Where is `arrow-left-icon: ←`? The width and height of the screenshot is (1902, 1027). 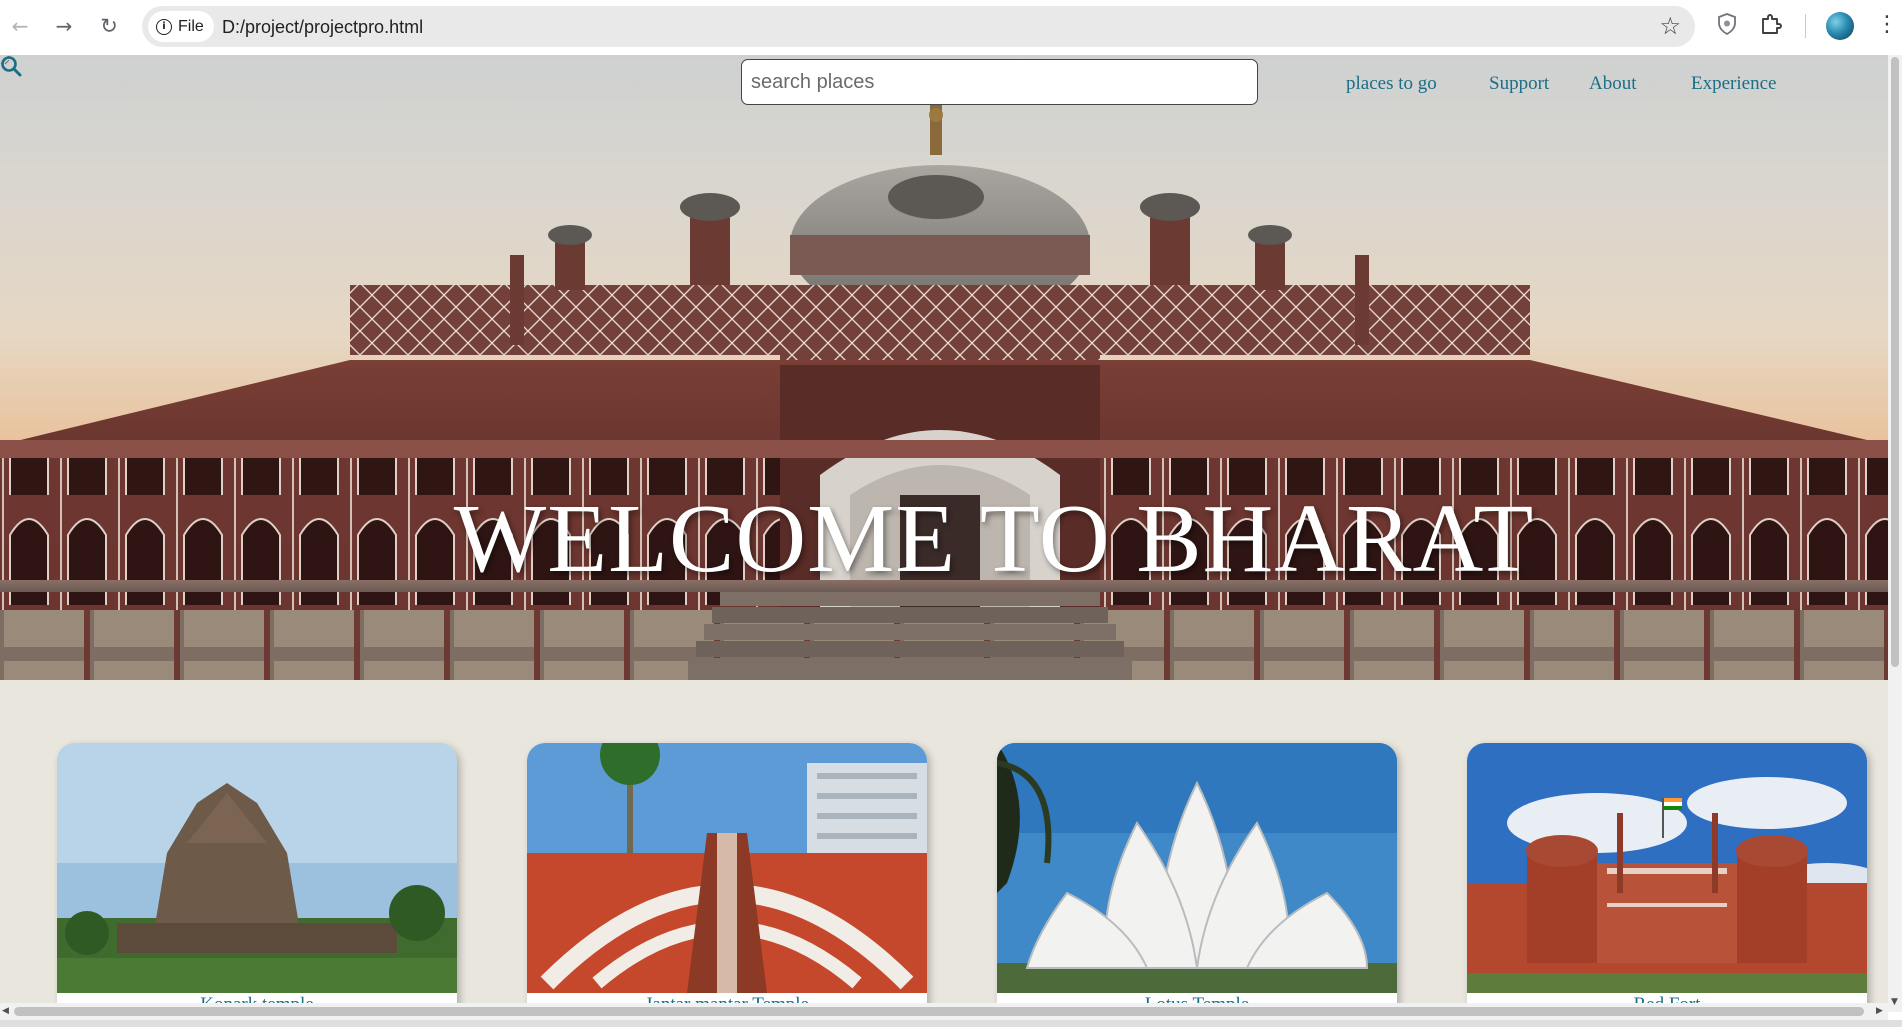 arrow-left-icon: ← is located at coordinates (20, 26).